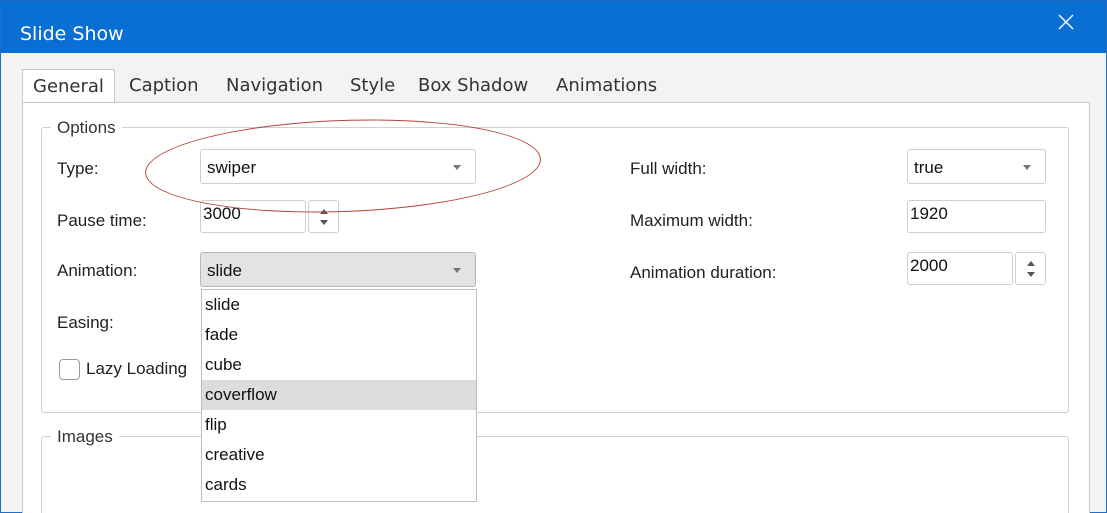 The width and height of the screenshot is (1107, 513). Describe the element at coordinates (78, 168) in the screenshot. I see `type-label: Type:` at that location.